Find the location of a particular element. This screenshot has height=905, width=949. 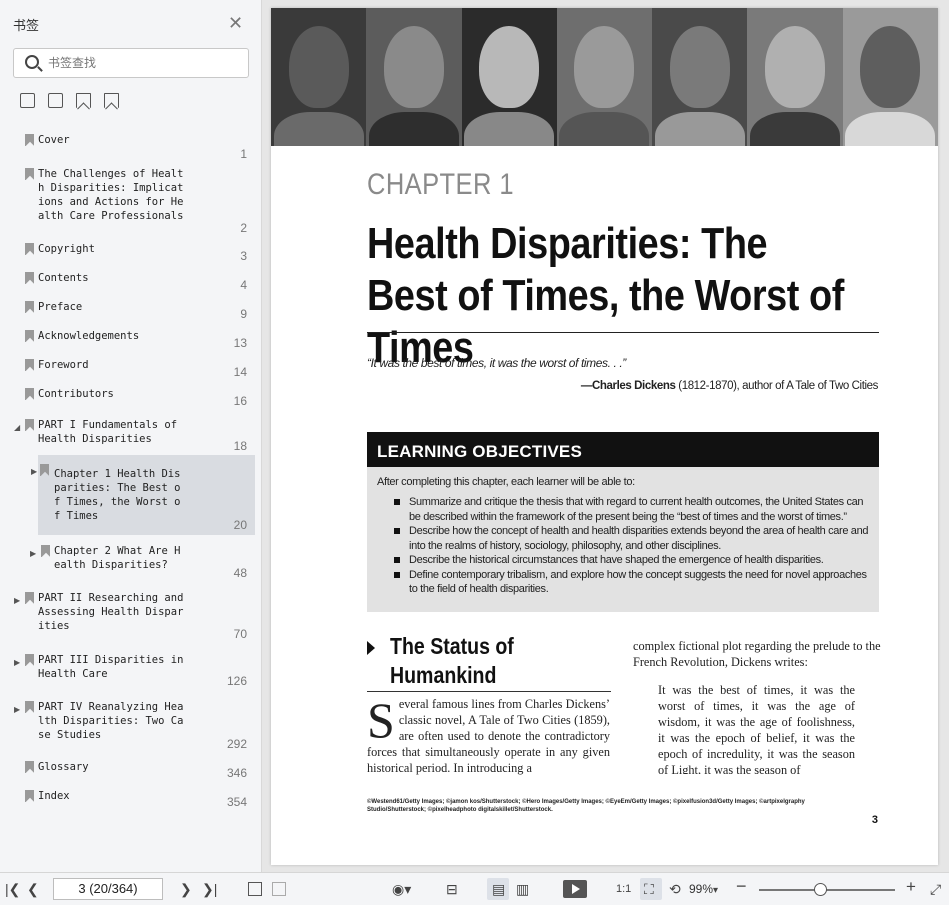

bookmark-page: 9 is located at coordinates (243, 314).